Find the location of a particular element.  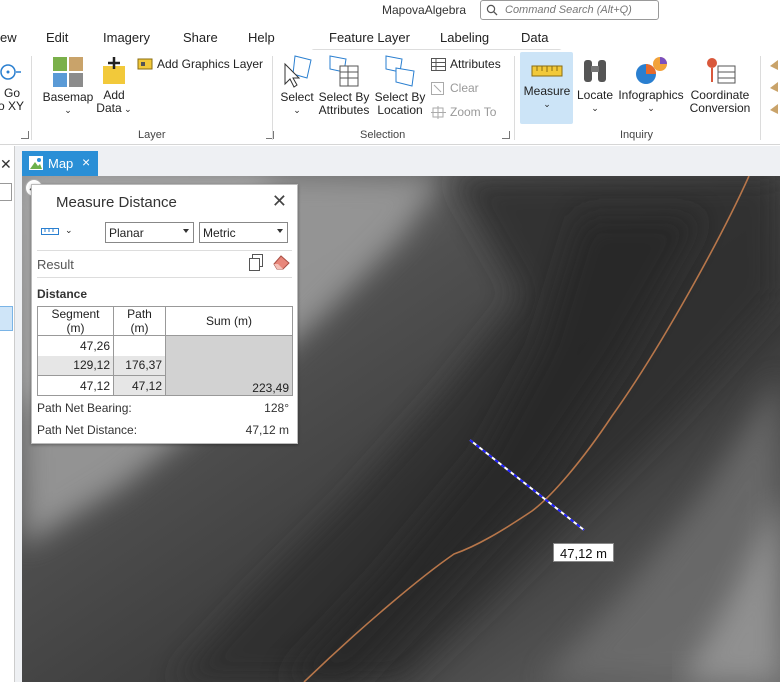

layer-group-label: Layer is located at coordinates (152, 135).